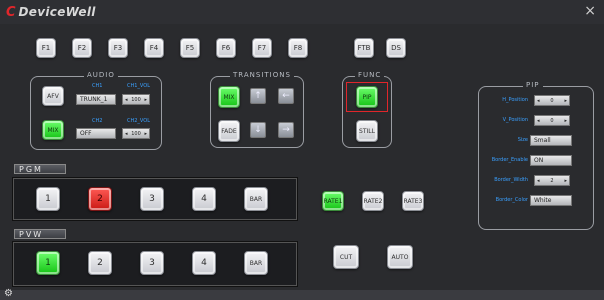  Describe the element at coordinates (57, 12) in the screenshot. I see `logo-text: DeviceWell` at that location.